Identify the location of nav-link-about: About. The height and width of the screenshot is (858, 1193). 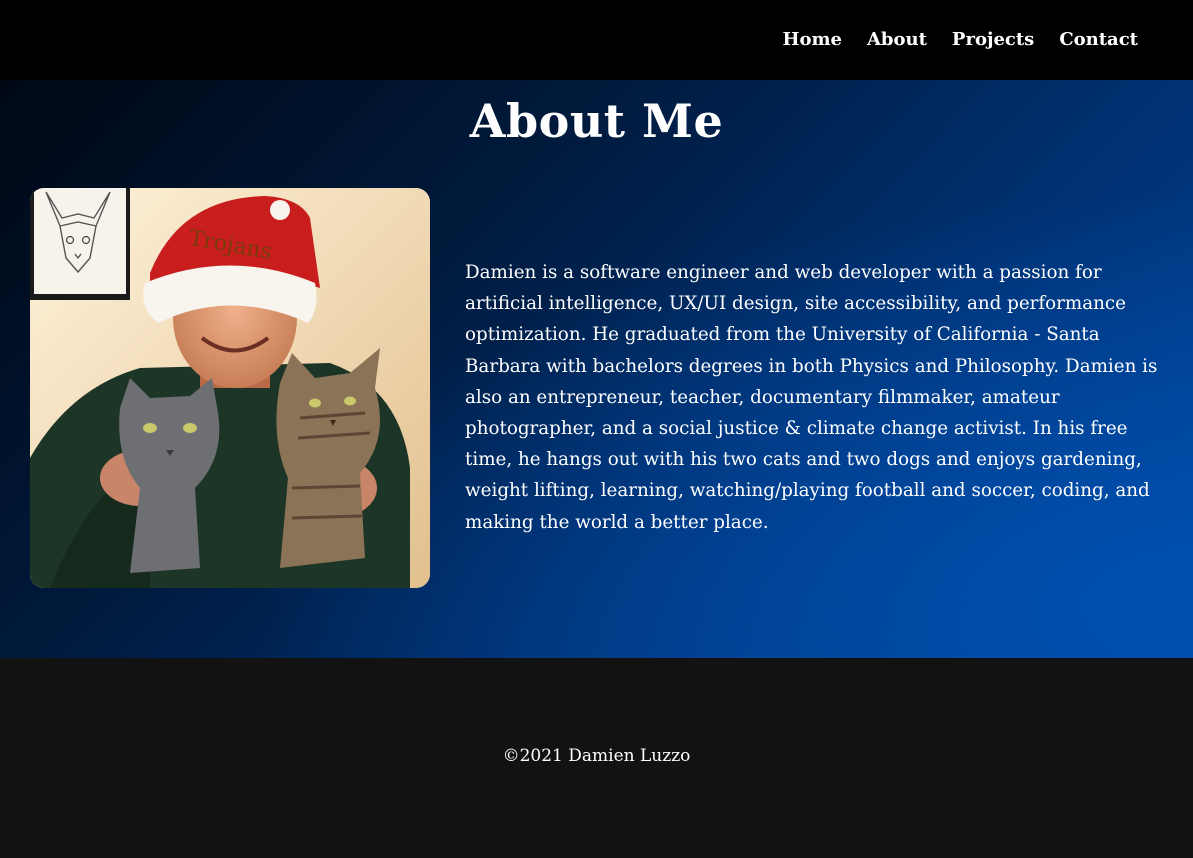
(897, 39).